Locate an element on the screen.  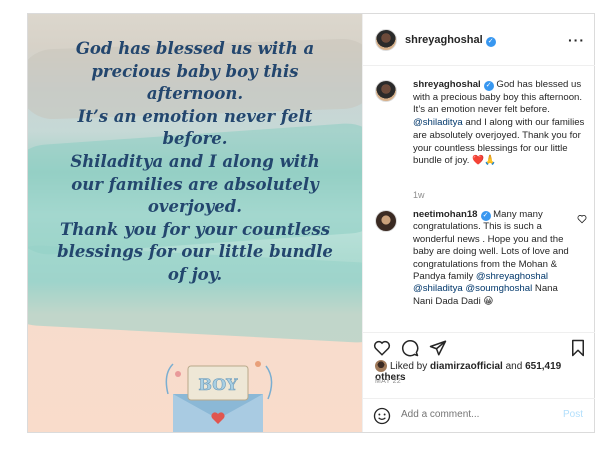
announcement-line: God has blessed us with a is located at coordinates (195, 48).